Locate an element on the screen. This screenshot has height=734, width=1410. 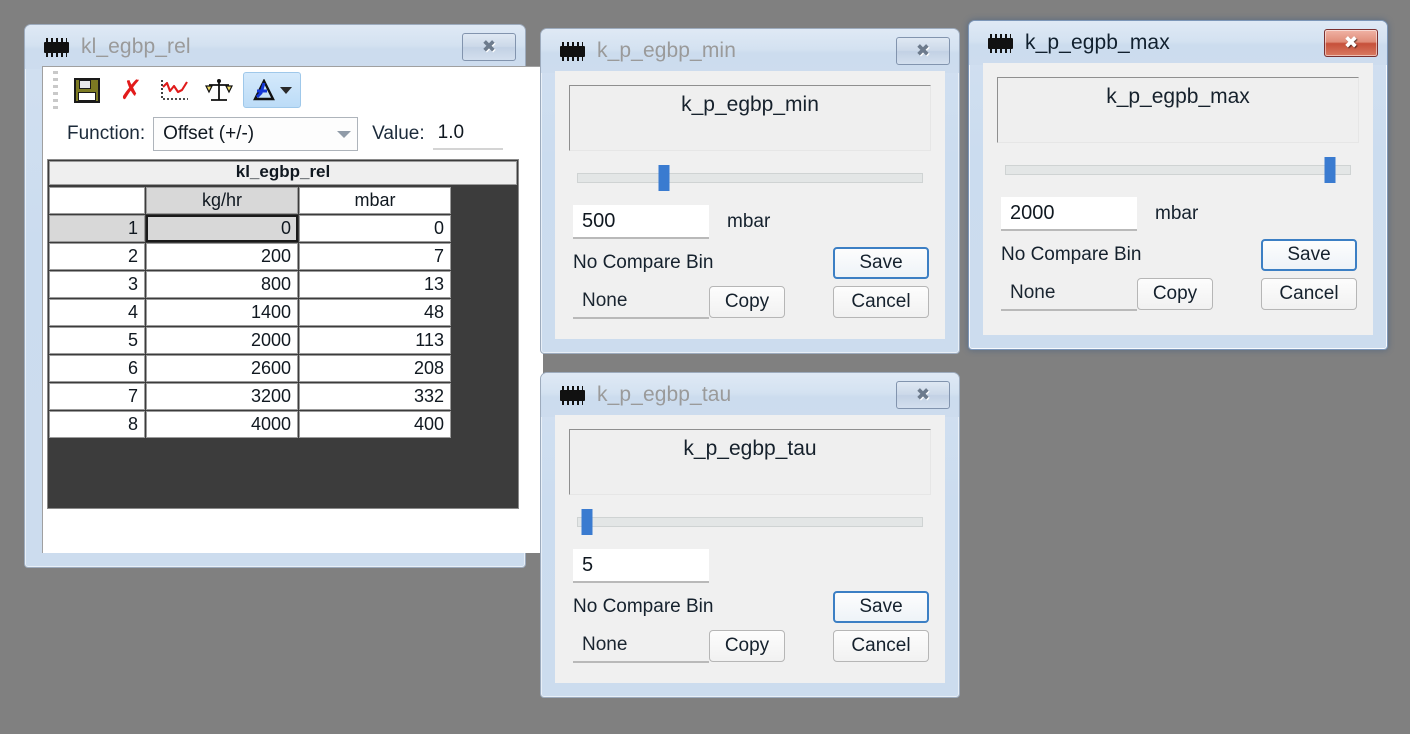
row-header: 8 is located at coordinates (97, 424).